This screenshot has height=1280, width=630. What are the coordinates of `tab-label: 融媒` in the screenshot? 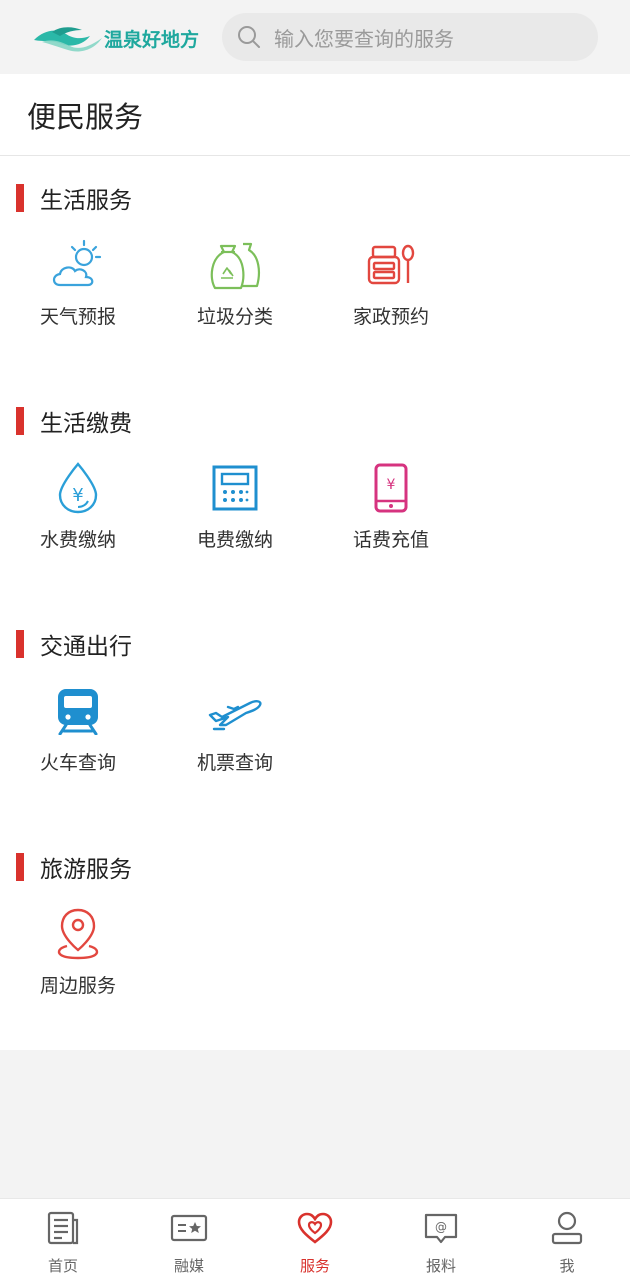 It's located at (188, 1266).